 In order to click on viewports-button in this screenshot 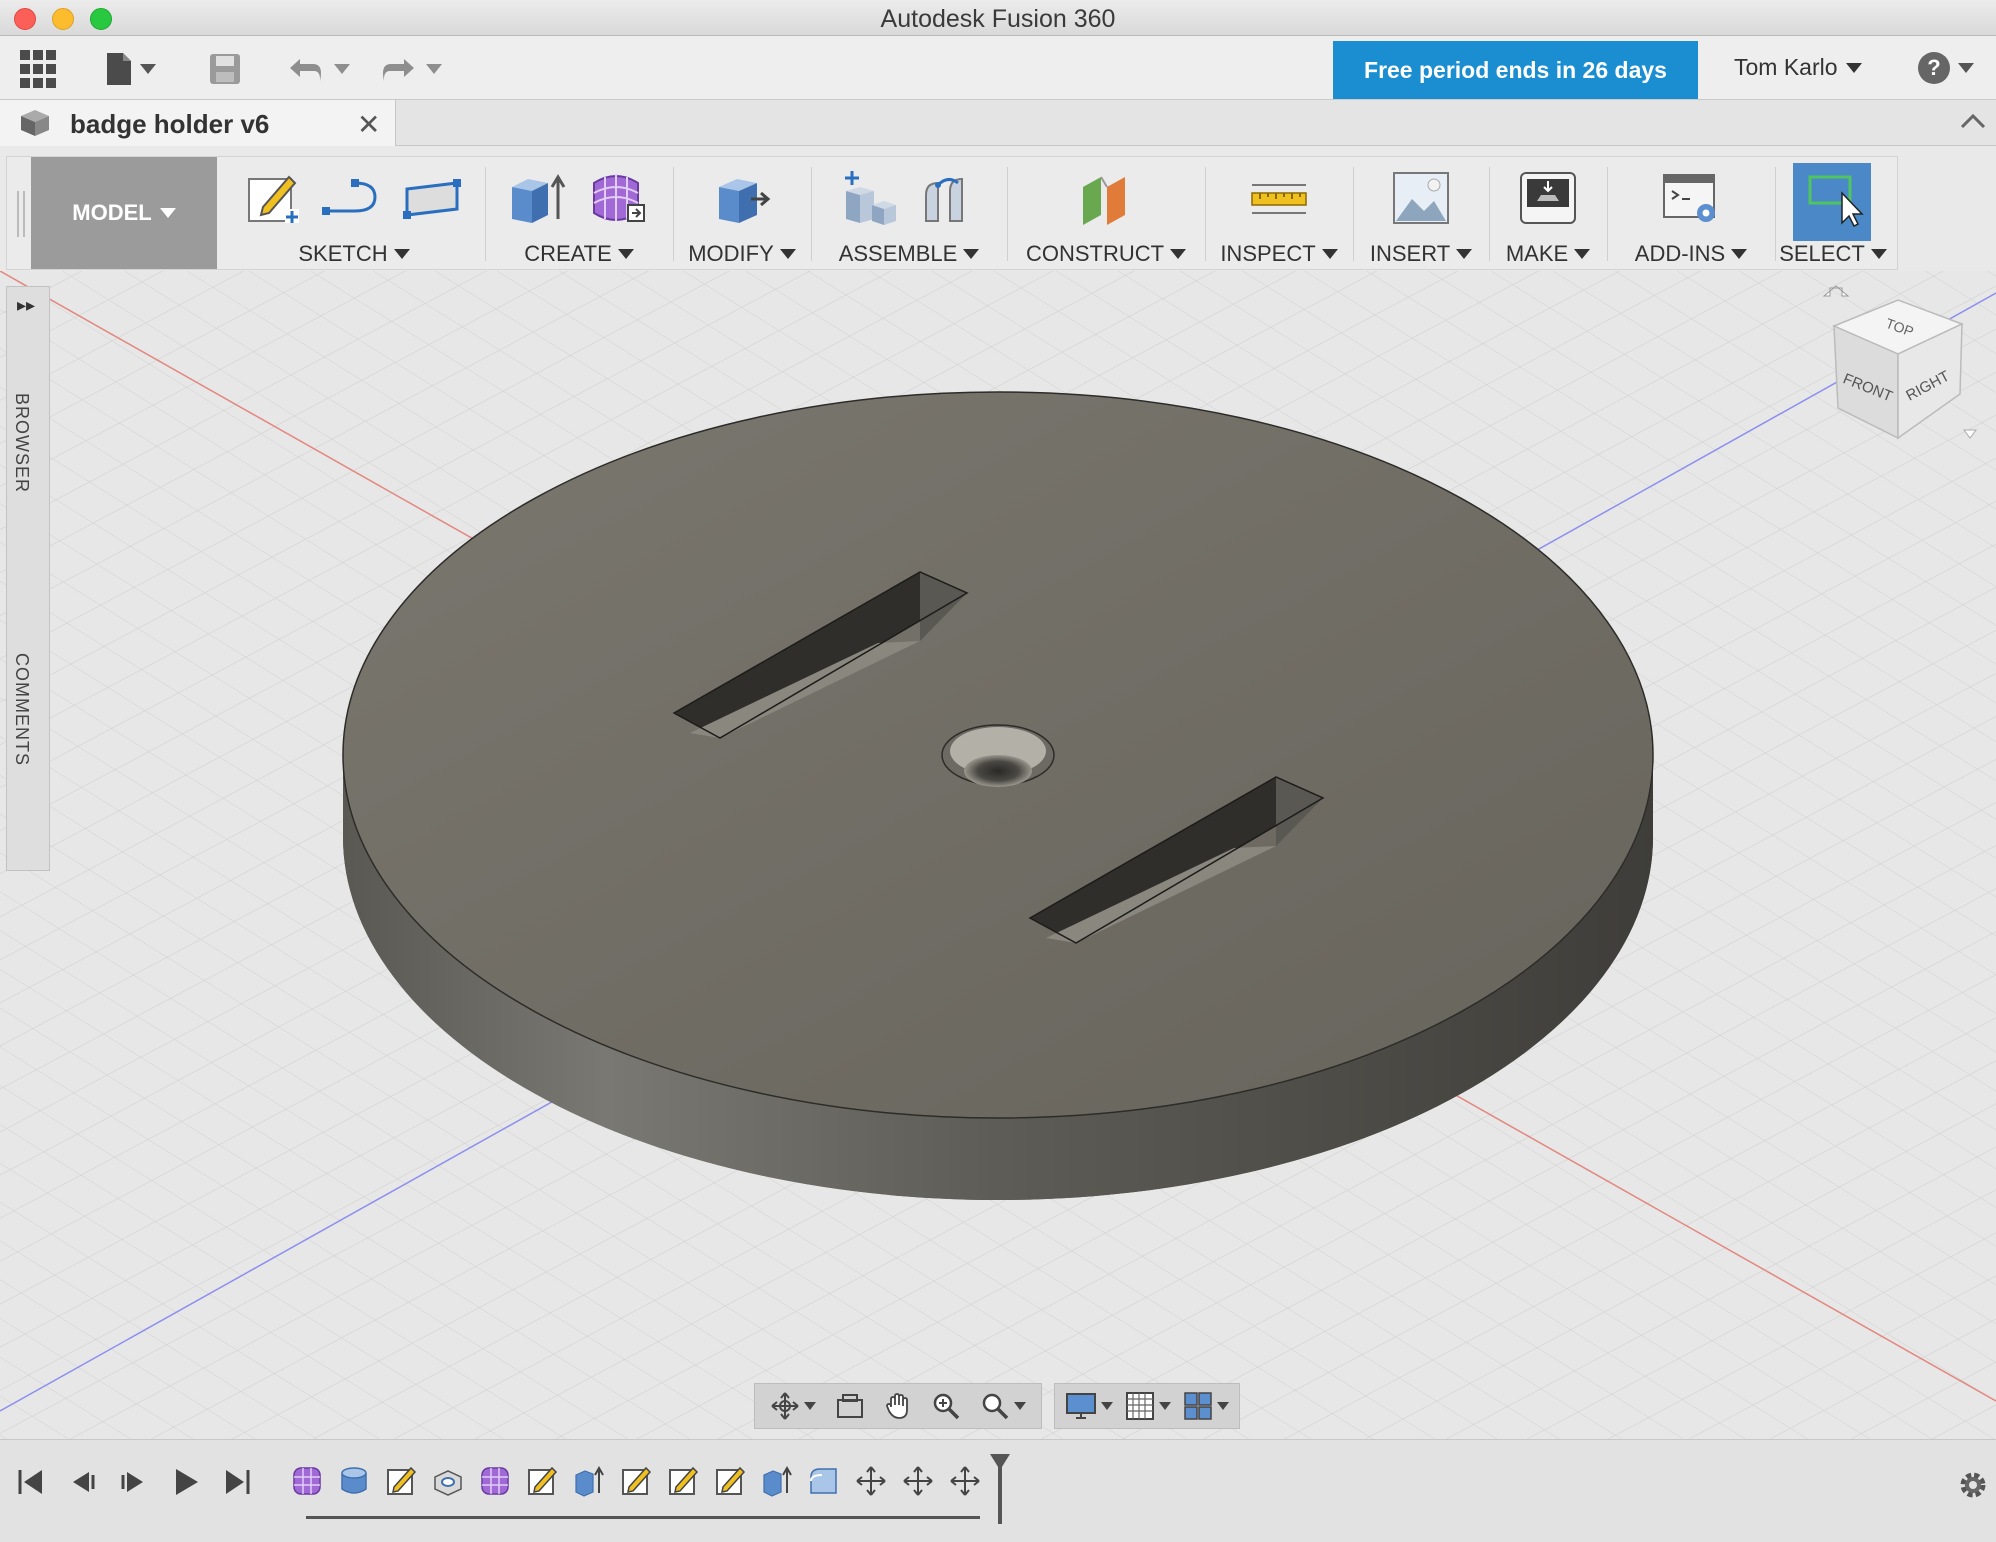, I will do `click(1206, 1406)`.